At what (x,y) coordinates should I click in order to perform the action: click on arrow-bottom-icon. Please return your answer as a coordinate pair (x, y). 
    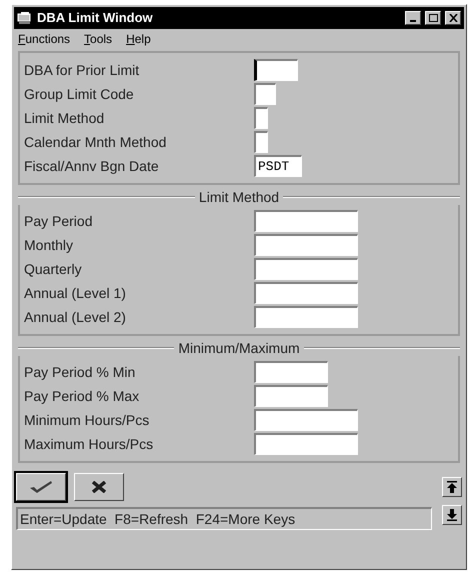
    Looking at the image, I should click on (452, 515).